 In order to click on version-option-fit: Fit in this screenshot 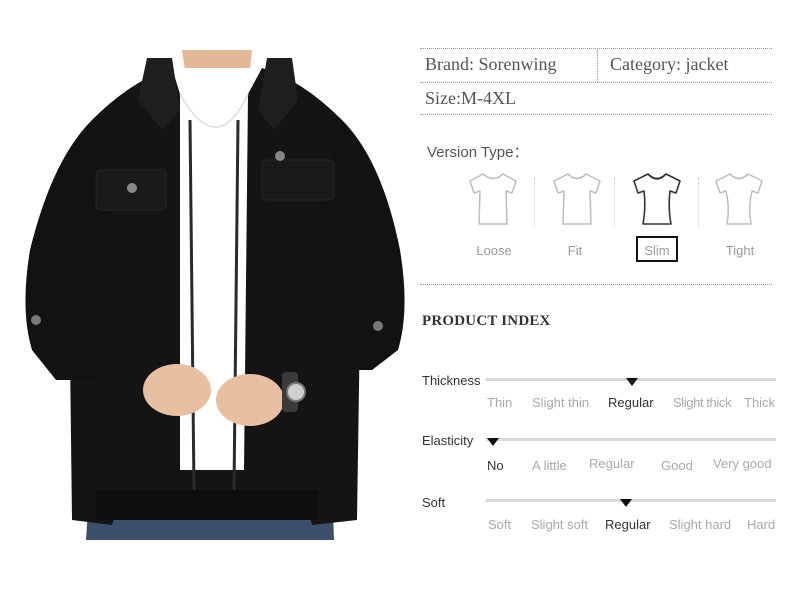, I will do `click(575, 250)`.